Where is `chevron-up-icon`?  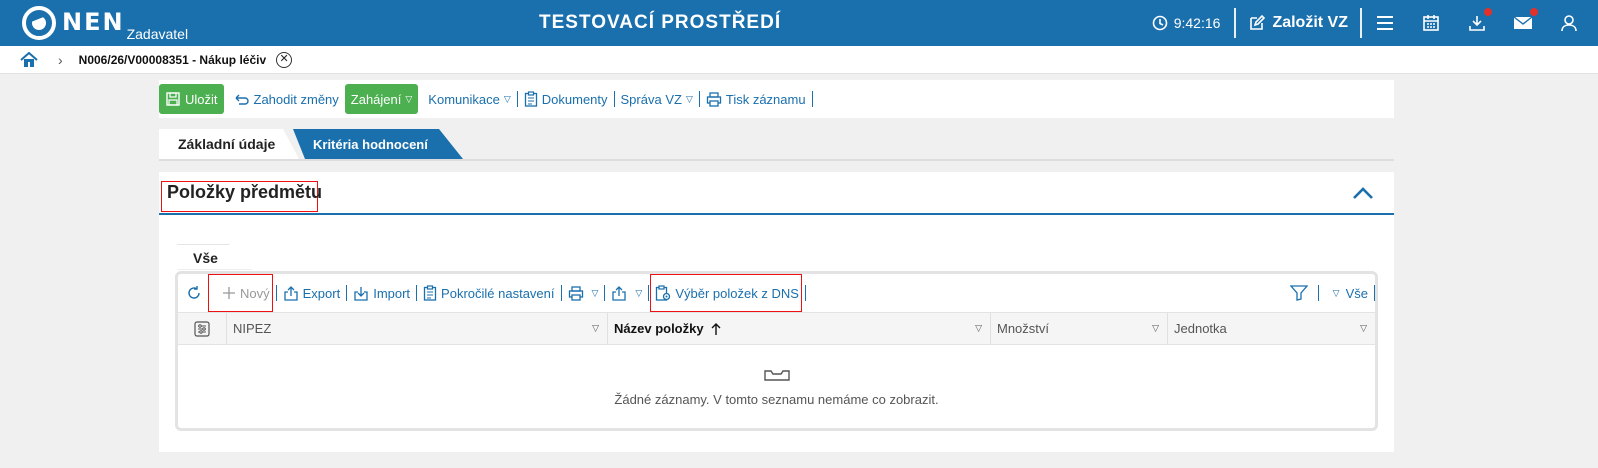 chevron-up-icon is located at coordinates (1363, 193).